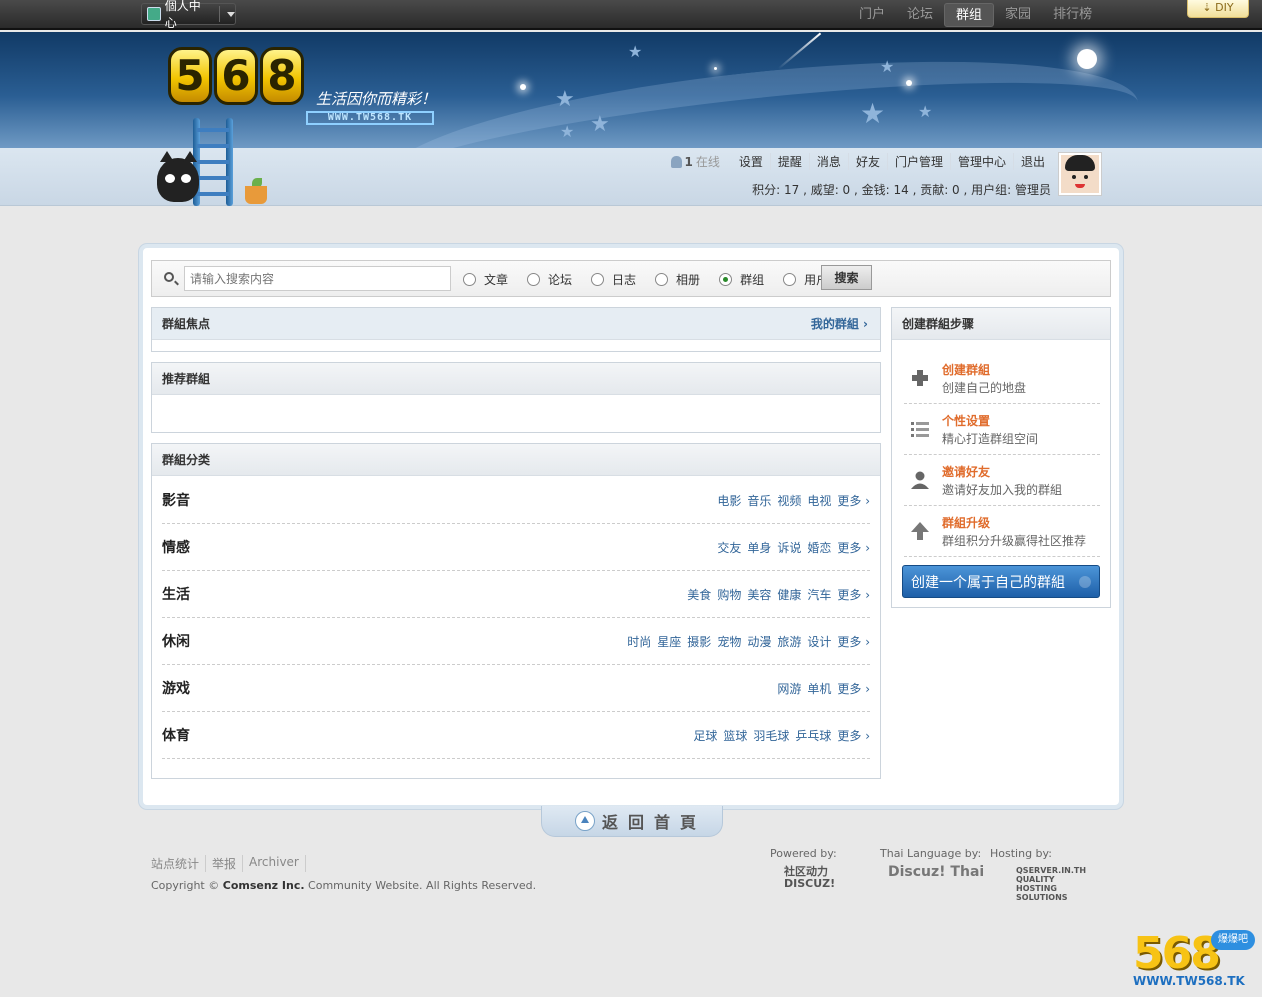 This screenshot has height=997, width=1262. I want to click on search-type-options: 文章 论坛 日志 相册 群组 用户, so click(655, 279).